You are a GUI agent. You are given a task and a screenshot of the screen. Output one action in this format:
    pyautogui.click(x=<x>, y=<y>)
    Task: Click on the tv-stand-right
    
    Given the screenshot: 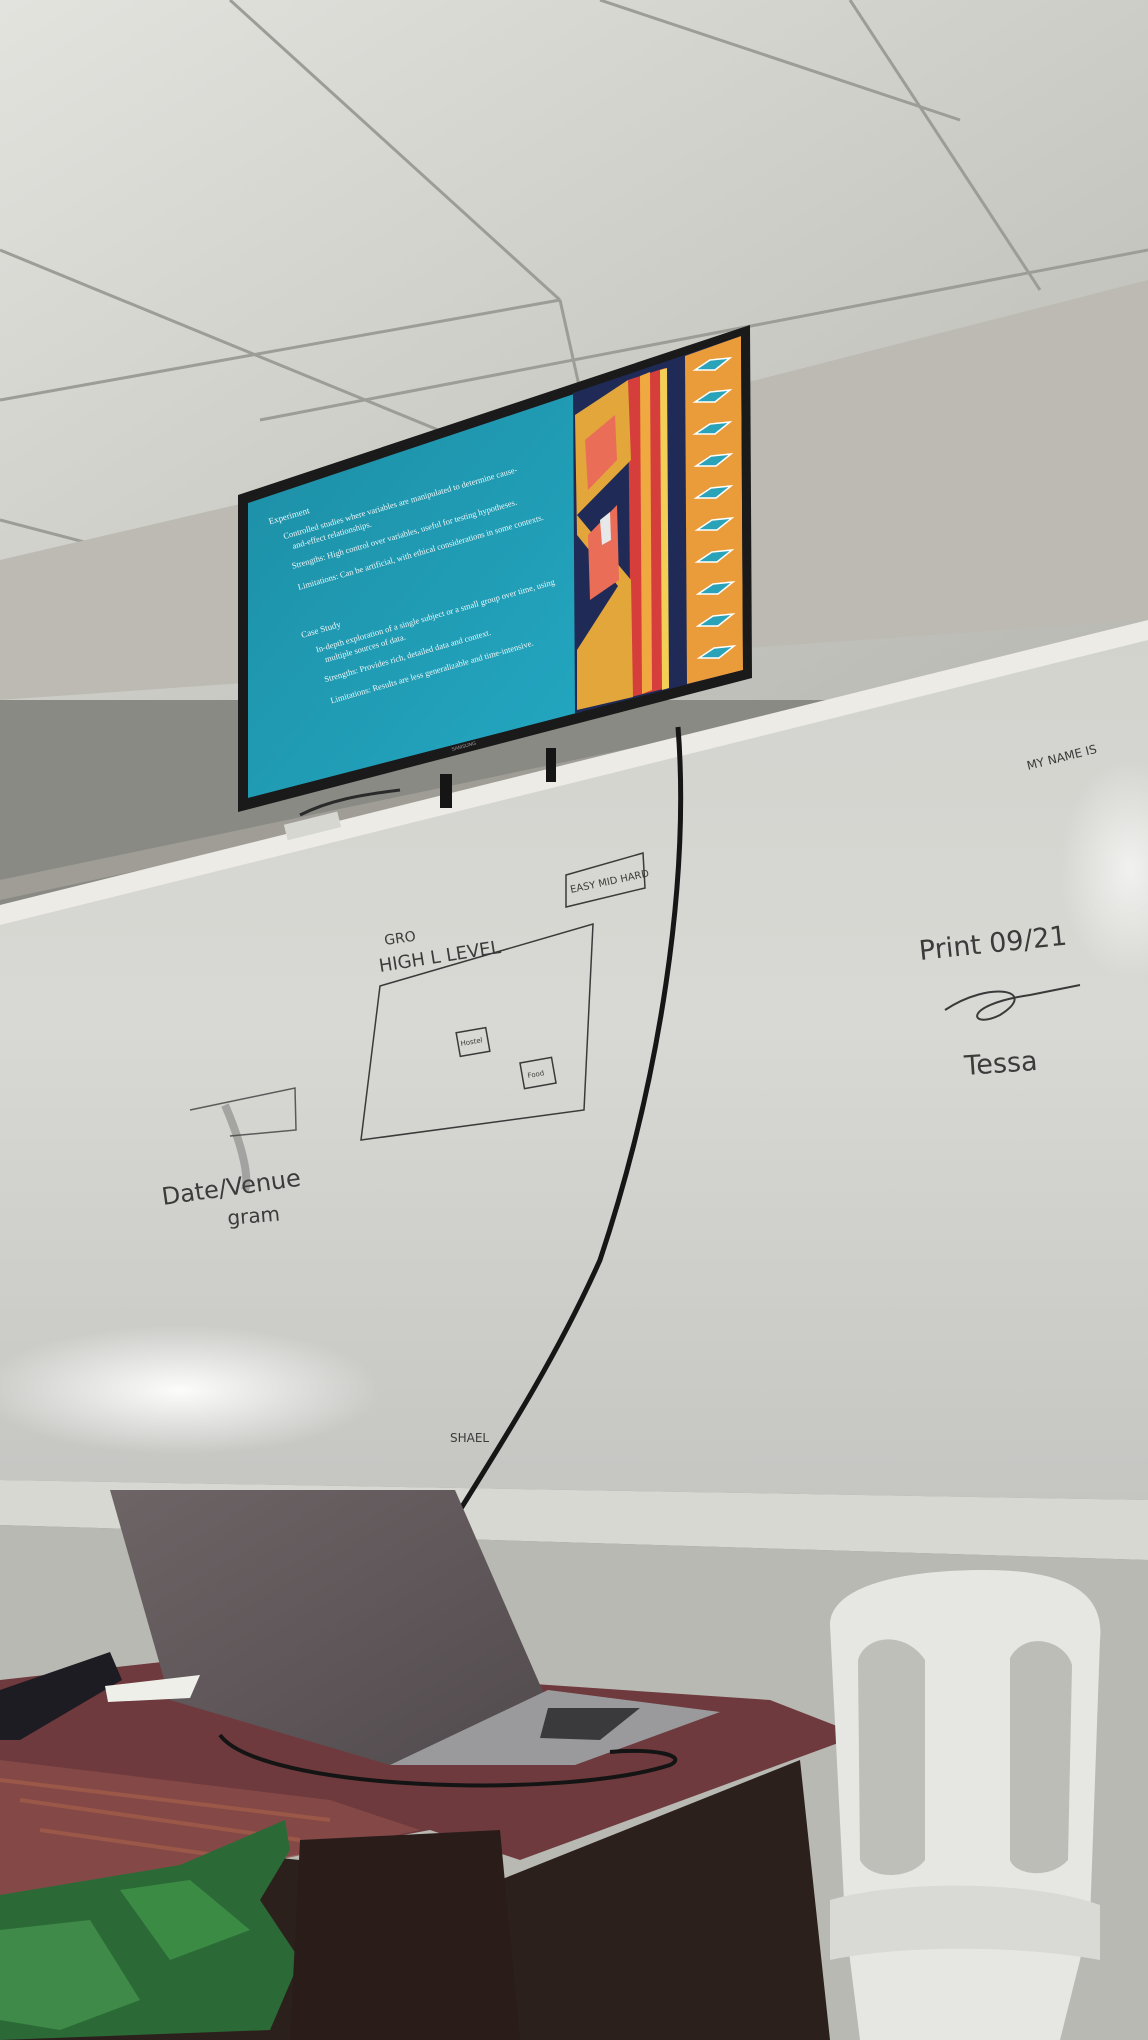 What is the action you would take?
    pyautogui.click(x=551, y=765)
    